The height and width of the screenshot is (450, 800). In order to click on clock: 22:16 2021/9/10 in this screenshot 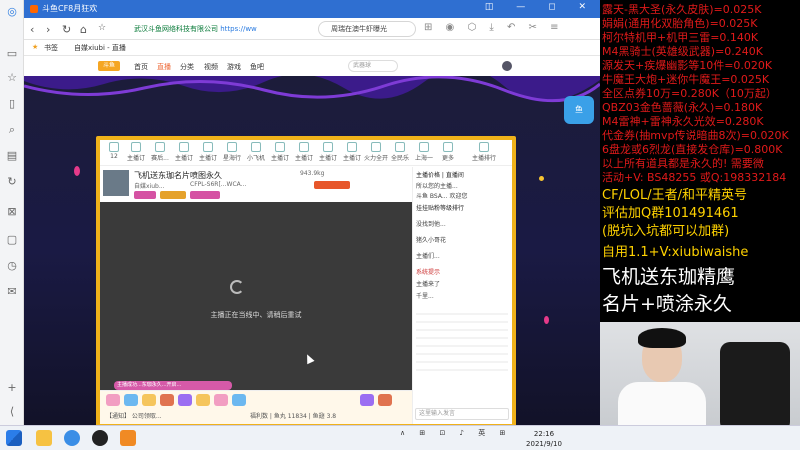, I will do `click(544, 439)`.